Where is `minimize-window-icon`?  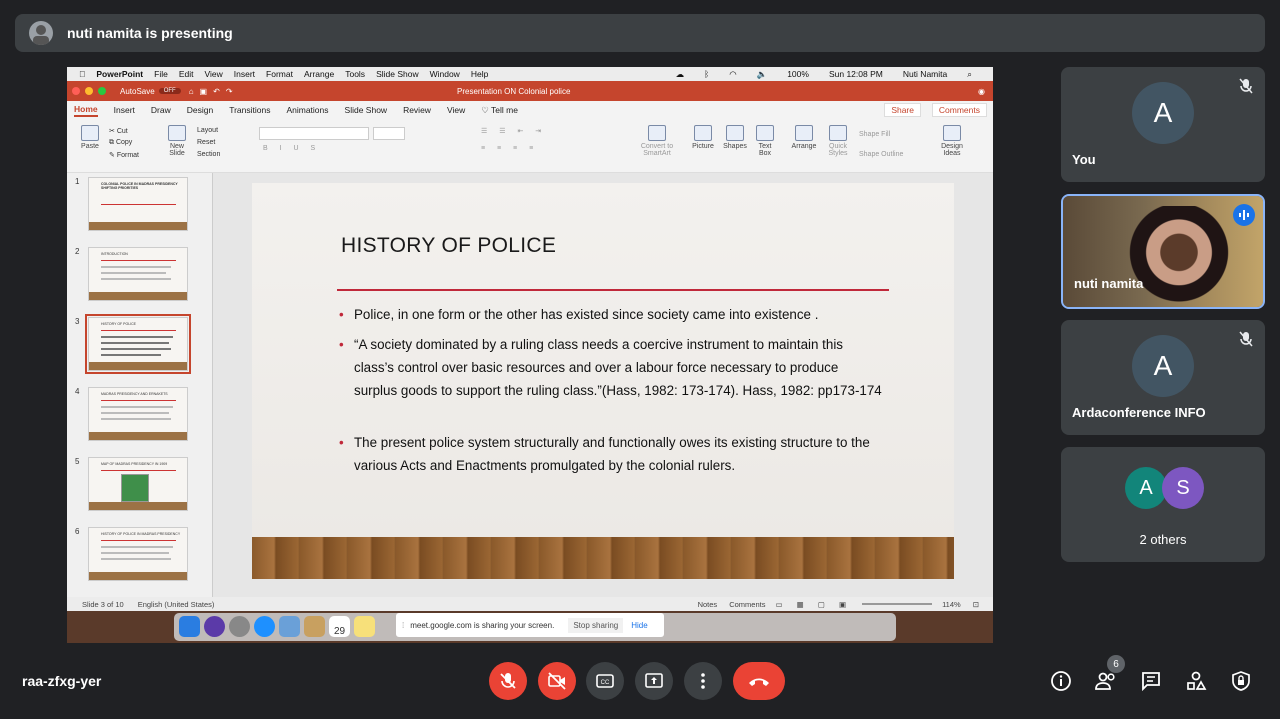
minimize-window-icon is located at coordinates (89, 91).